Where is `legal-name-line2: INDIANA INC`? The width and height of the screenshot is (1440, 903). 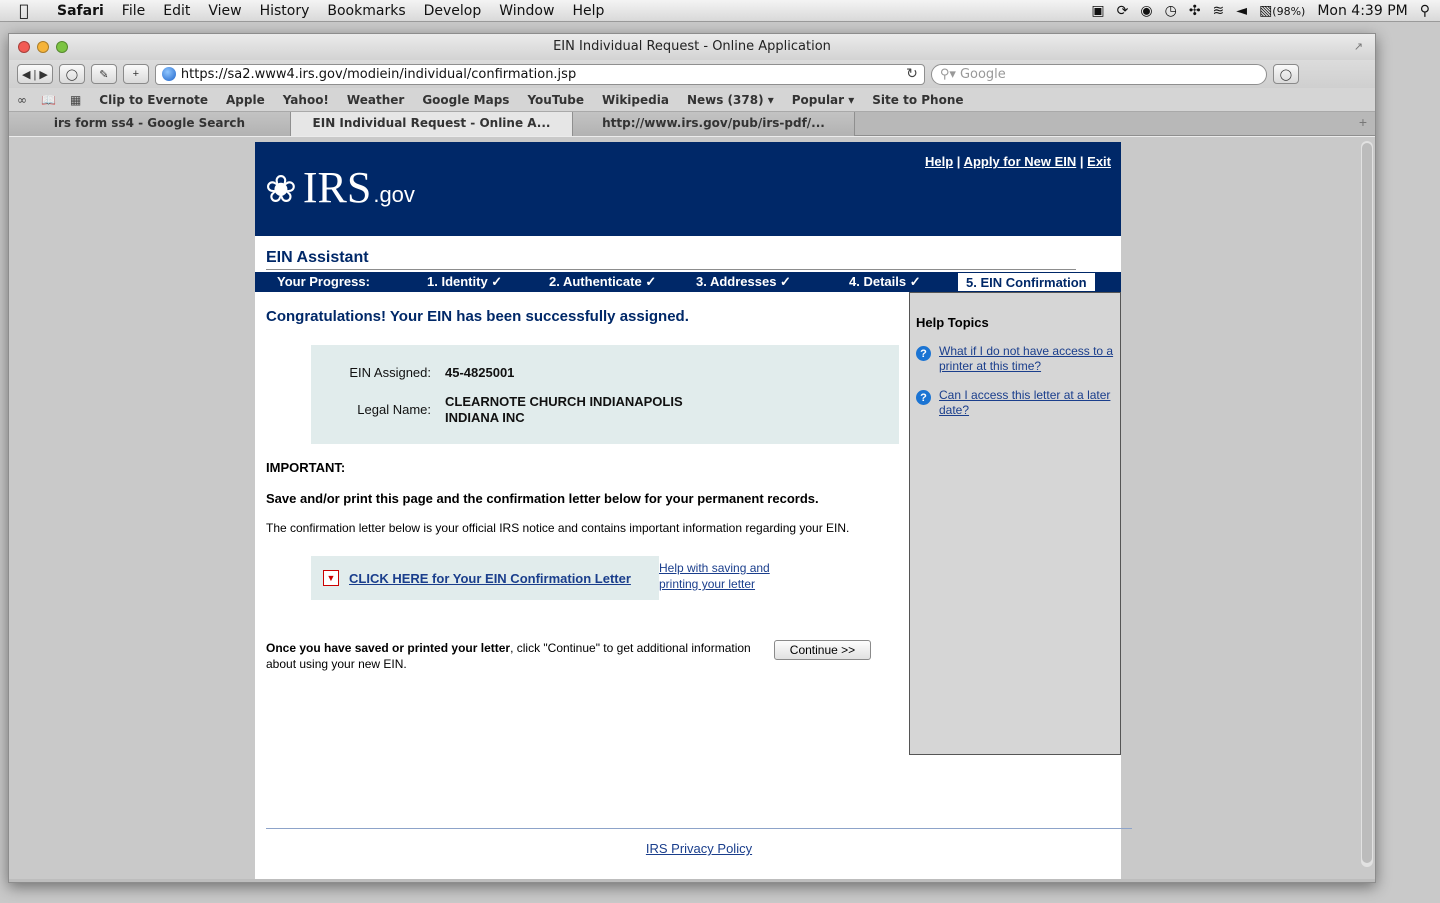
legal-name-line2: INDIANA INC is located at coordinates (485, 417).